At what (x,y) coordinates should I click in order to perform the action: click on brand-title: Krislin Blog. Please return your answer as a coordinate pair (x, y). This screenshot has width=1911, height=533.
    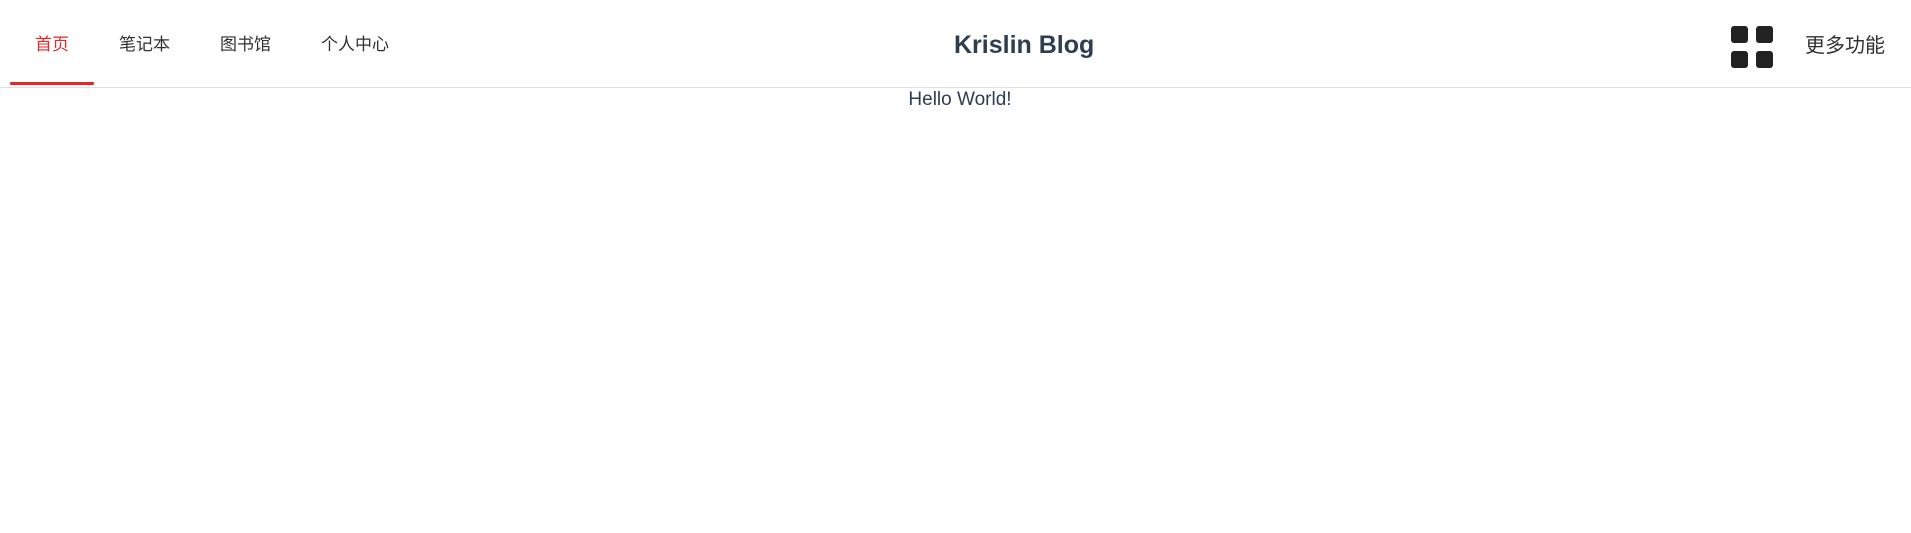
    Looking at the image, I should click on (1024, 45).